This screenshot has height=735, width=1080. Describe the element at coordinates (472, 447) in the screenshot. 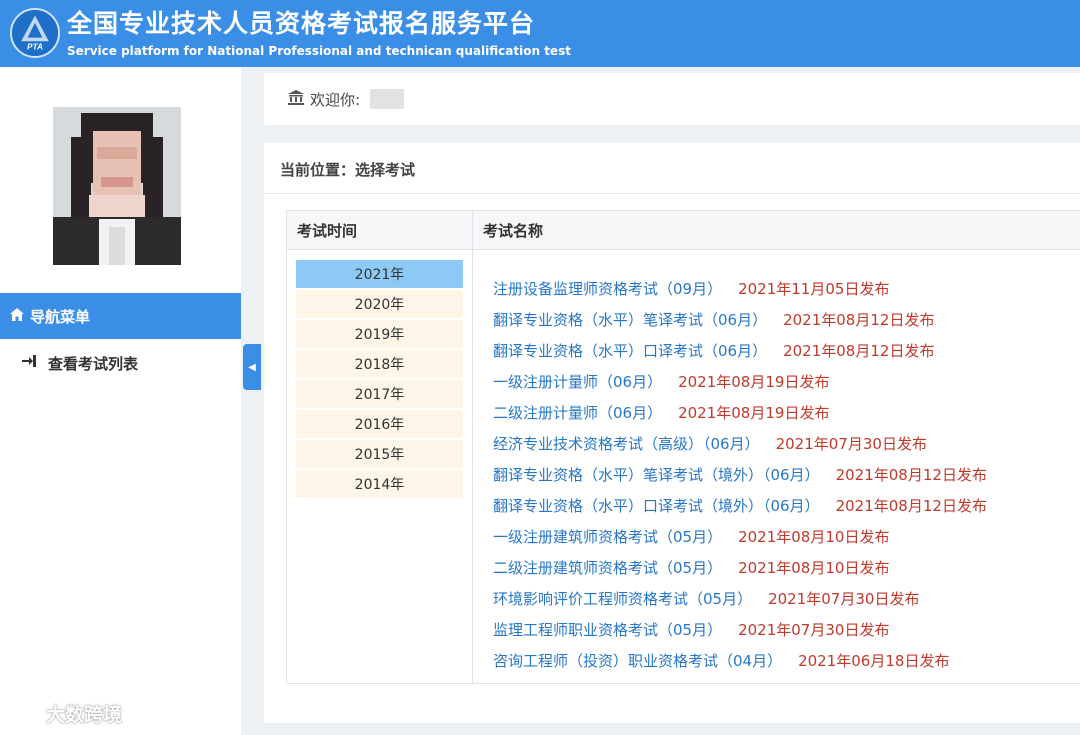

I see `column-divider` at that location.